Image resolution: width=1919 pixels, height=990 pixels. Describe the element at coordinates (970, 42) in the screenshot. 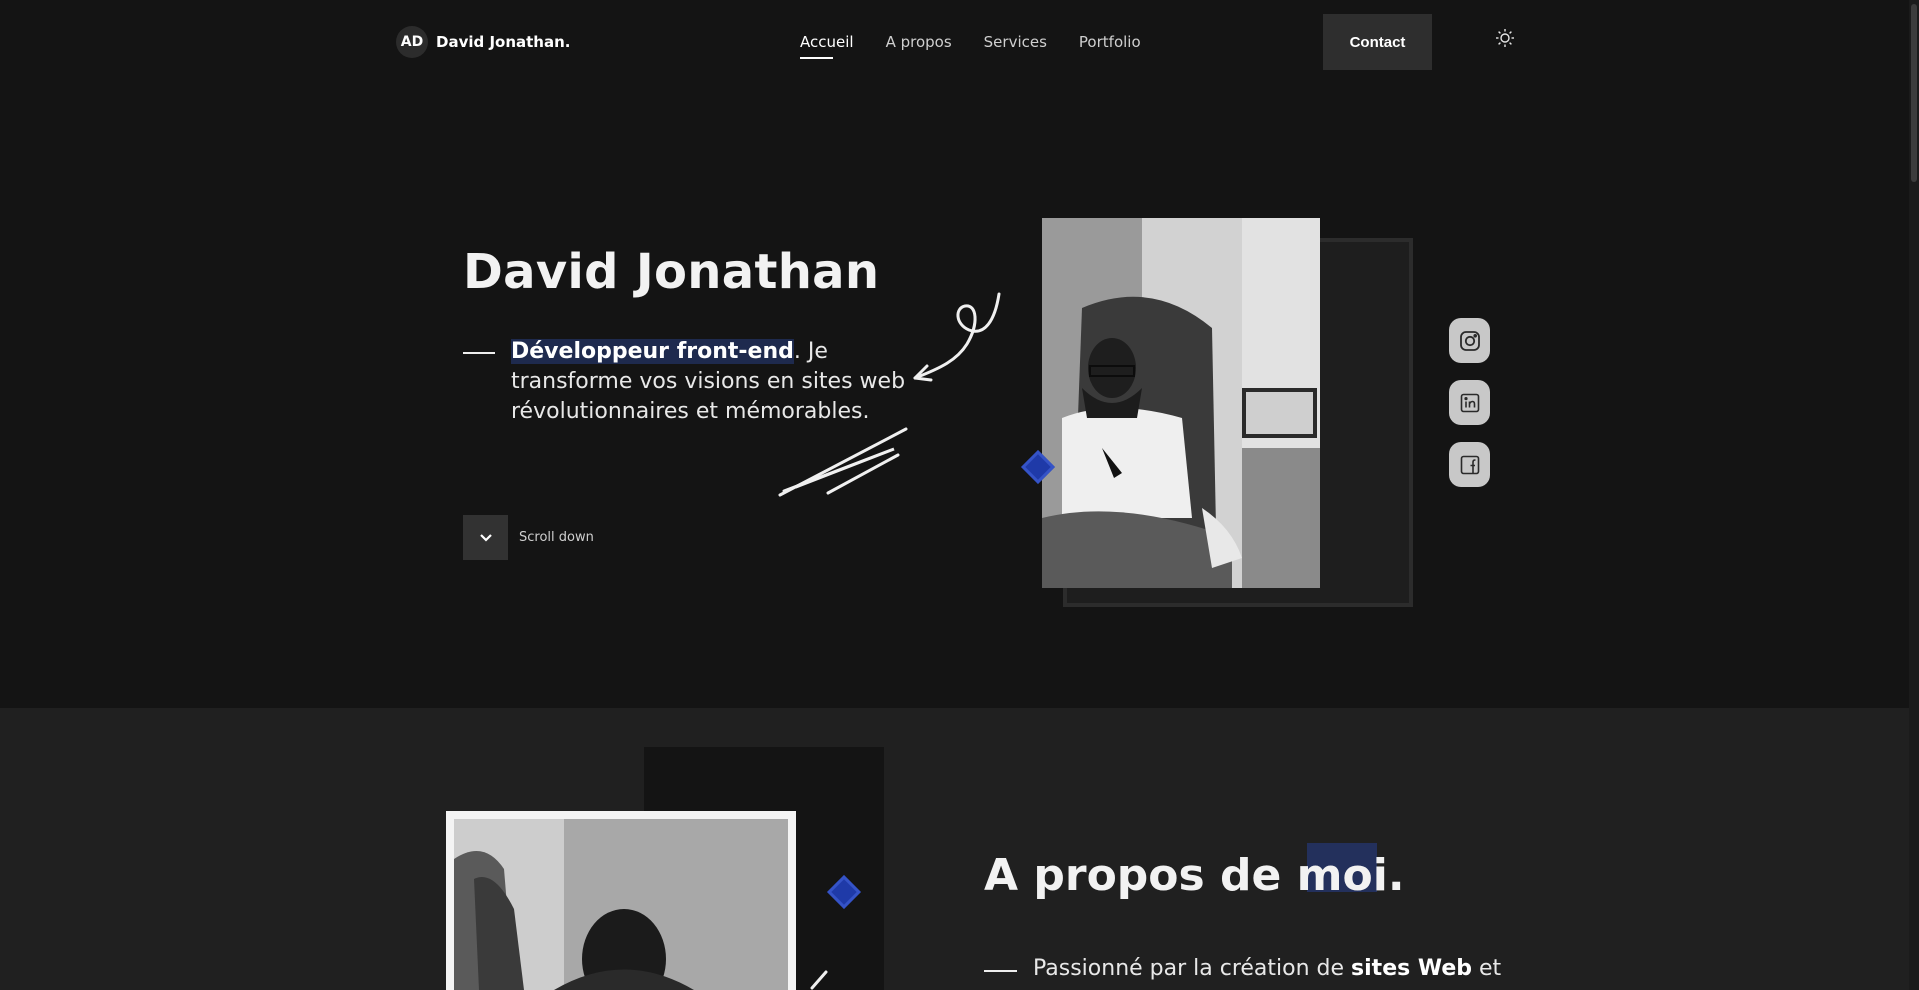

I see `main-nav: Accueil A propos Services Portfolio` at that location.